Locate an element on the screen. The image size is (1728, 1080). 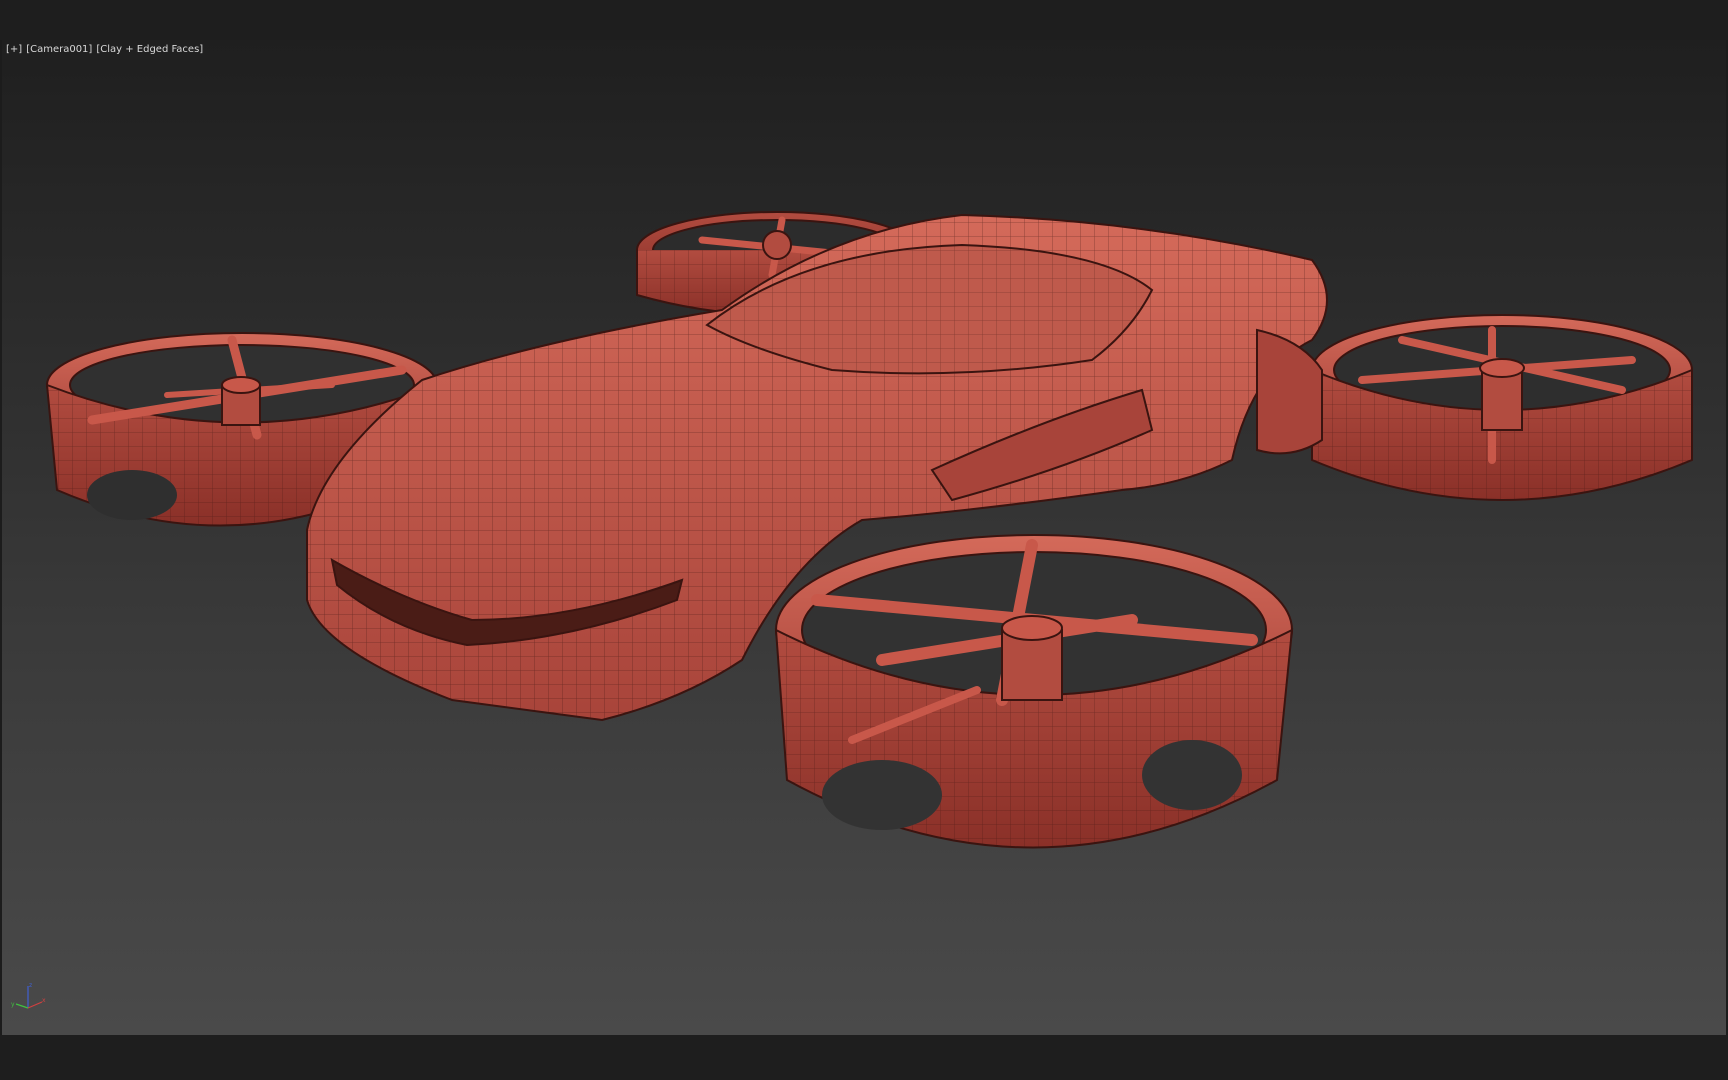
bottom-status-strip is located at coordinates (864, 1057).